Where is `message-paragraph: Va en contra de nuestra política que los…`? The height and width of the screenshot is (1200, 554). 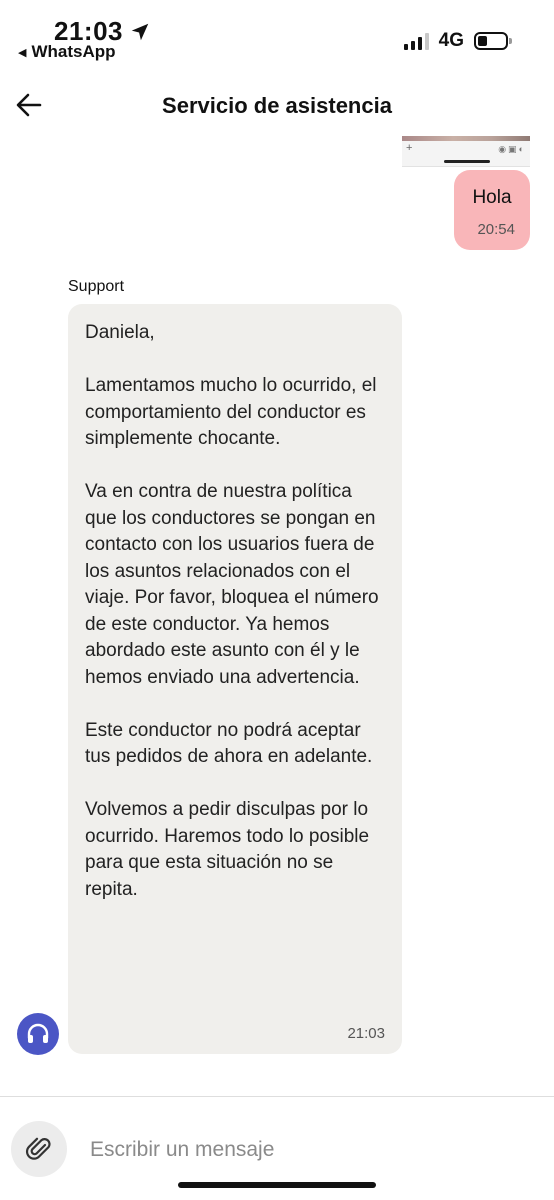
message-paragraph: Va en contra de nuestra política que los… is located at coordinates (234, 584).